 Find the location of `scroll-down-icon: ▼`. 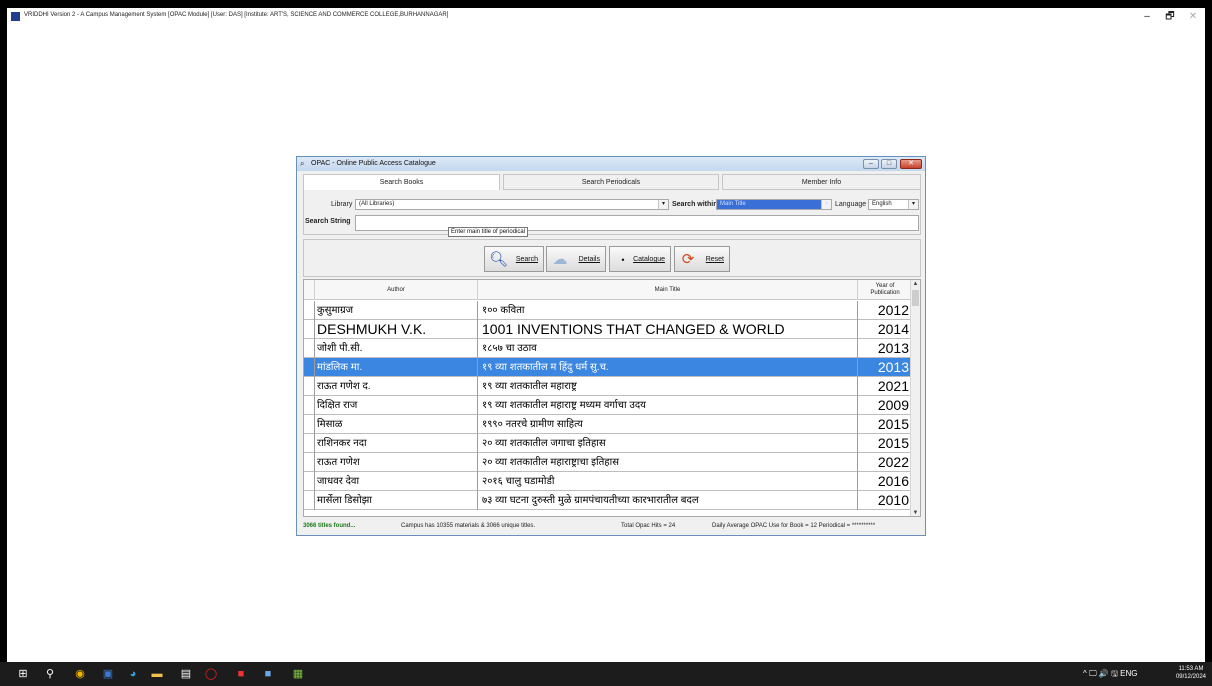

scroll-down-icon: ▼ is located at coordinates (915, 512).